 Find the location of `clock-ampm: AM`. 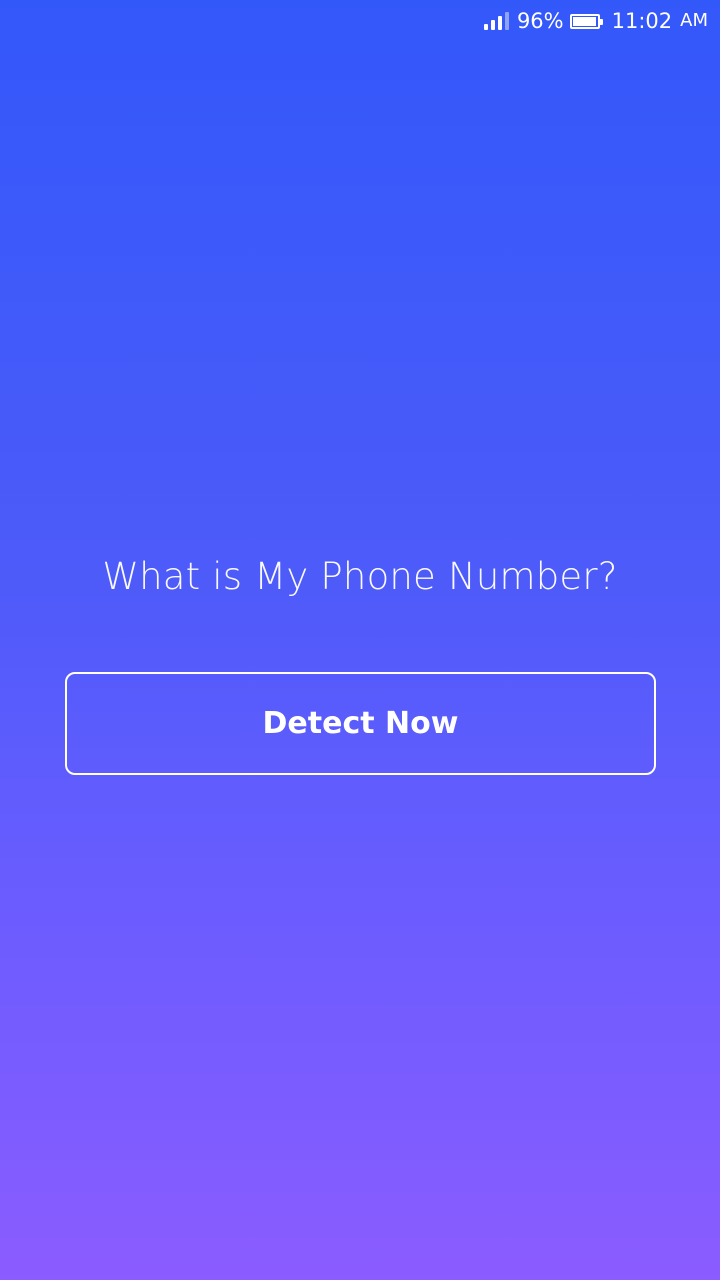

clock-ampm: AM is located at coordinates (694, 20).